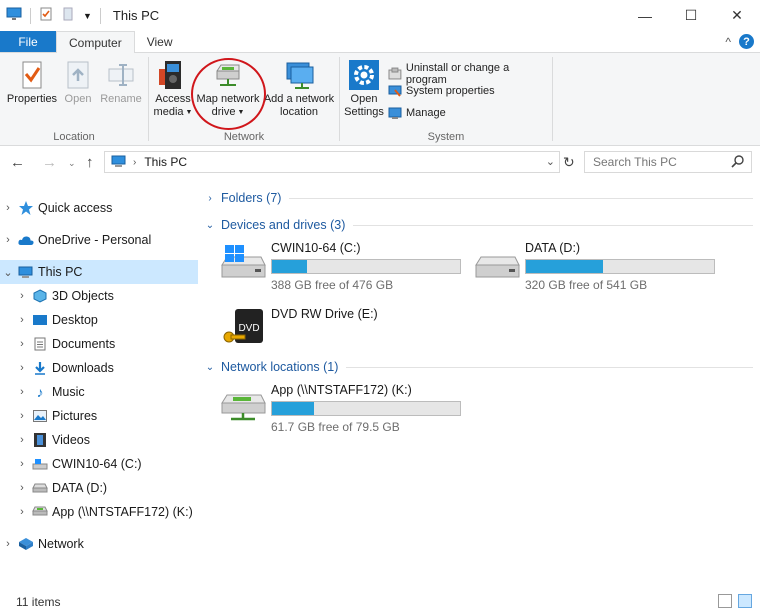  What do you see at coordinates (450, 91) in the screenshot?
I see `system-properties-label: System properties` at bounding box center [450, 91].